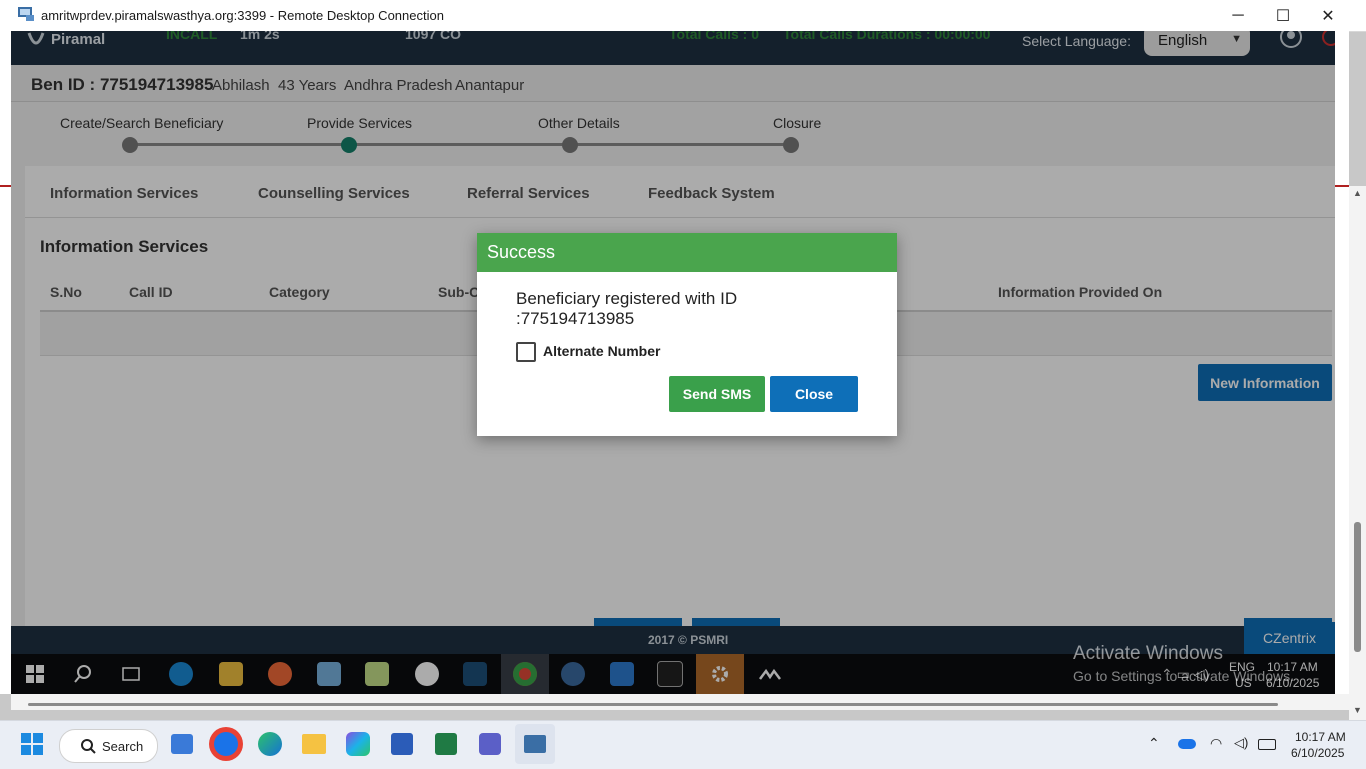 The image size is (1366, 769). What do you see at coordinates (680, 702) in the screenshot?
I see `horizontal-scrollbar-track` at bounding box center [680, 702].